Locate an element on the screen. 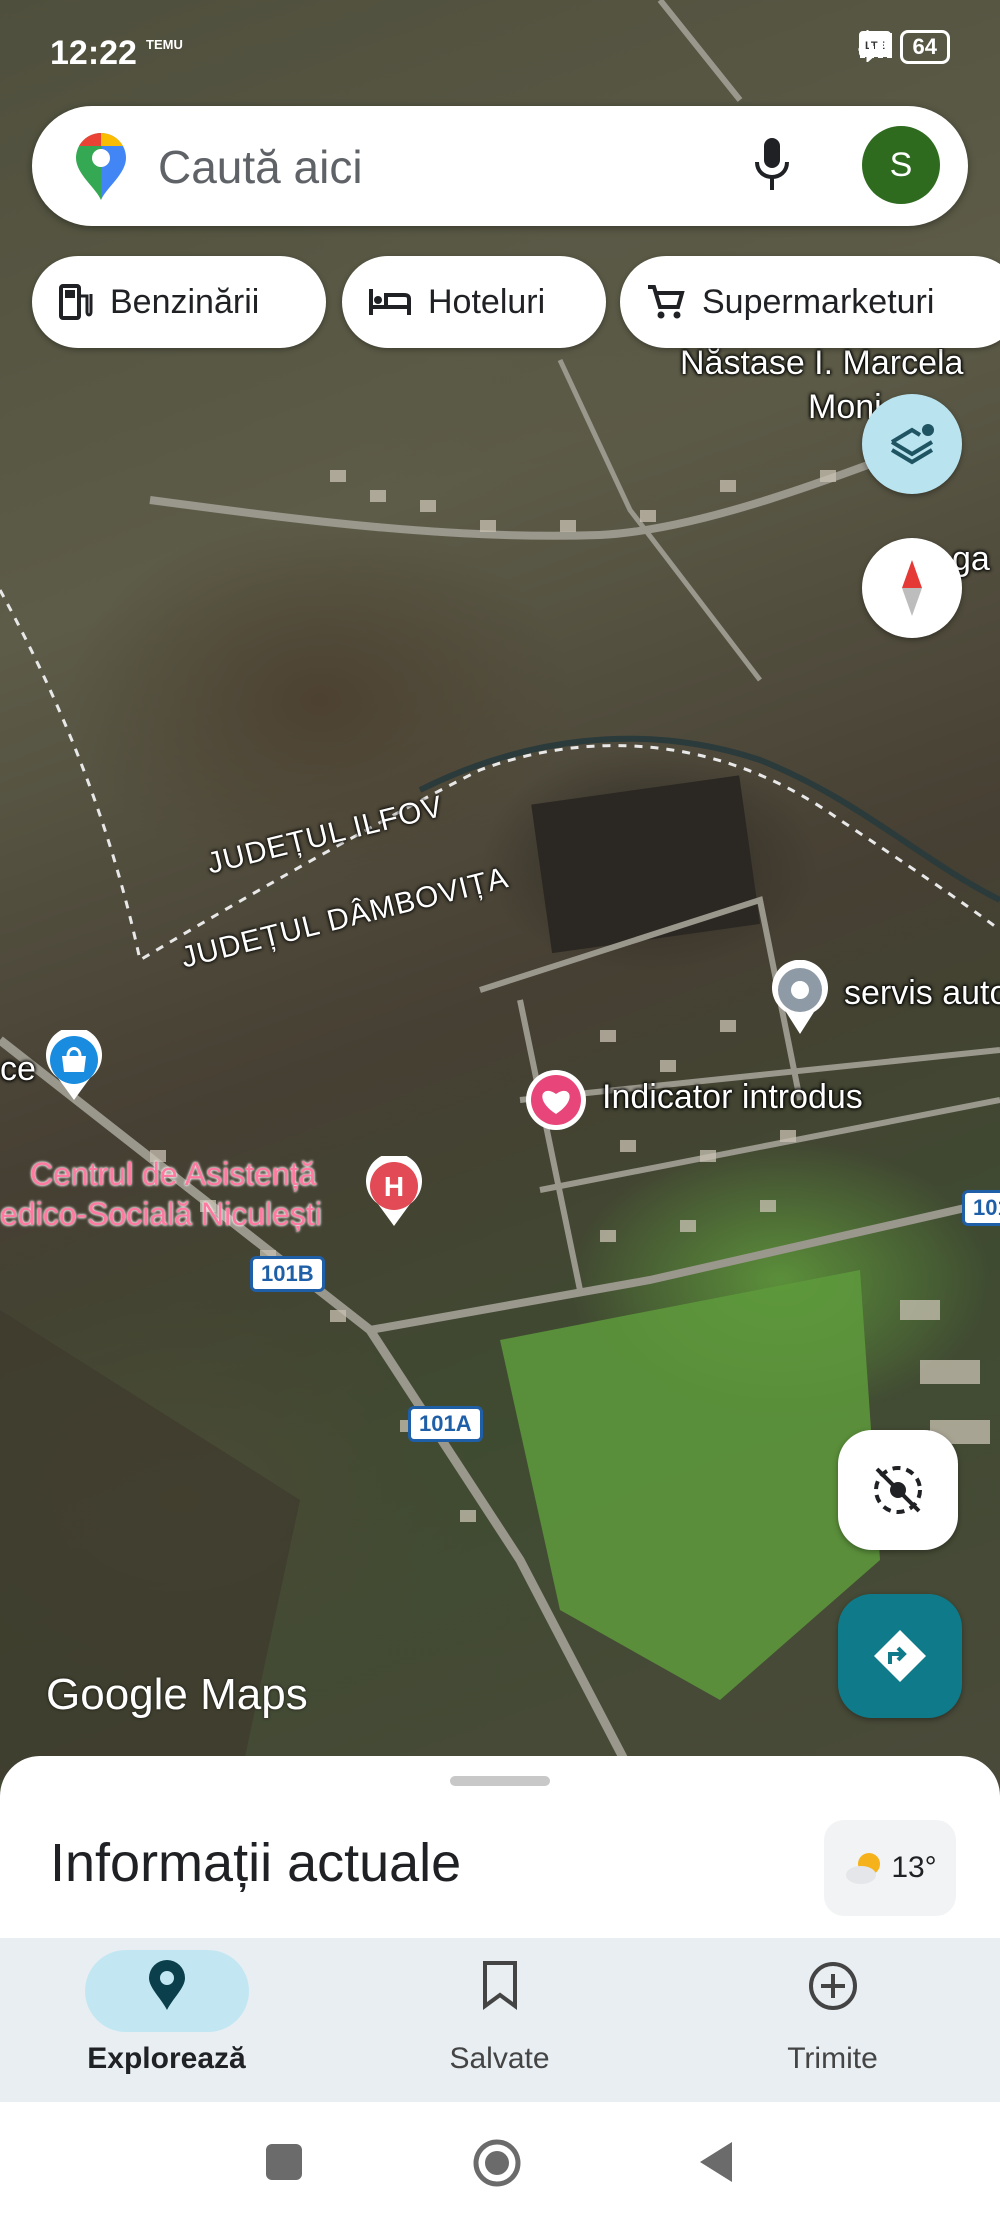 The image size is (1000, 2222). bookmark-icon is located at coordinates (499, 1985).